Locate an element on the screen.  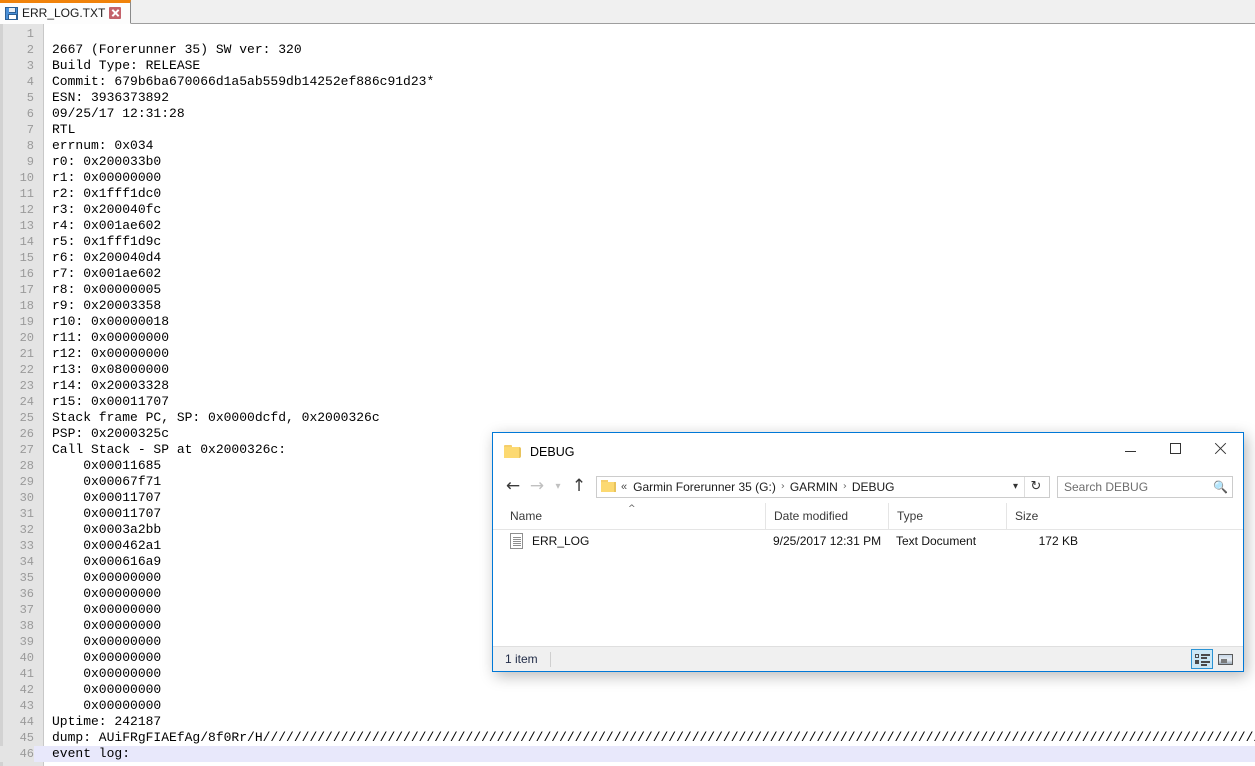
code-line: 23 r14: 0x20003328 is located at coordinates (627, 386).